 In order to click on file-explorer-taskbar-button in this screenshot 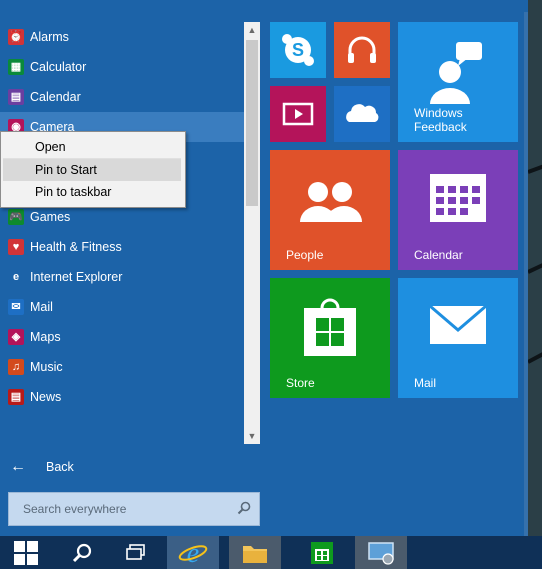, I will do `click(255, 552)`.